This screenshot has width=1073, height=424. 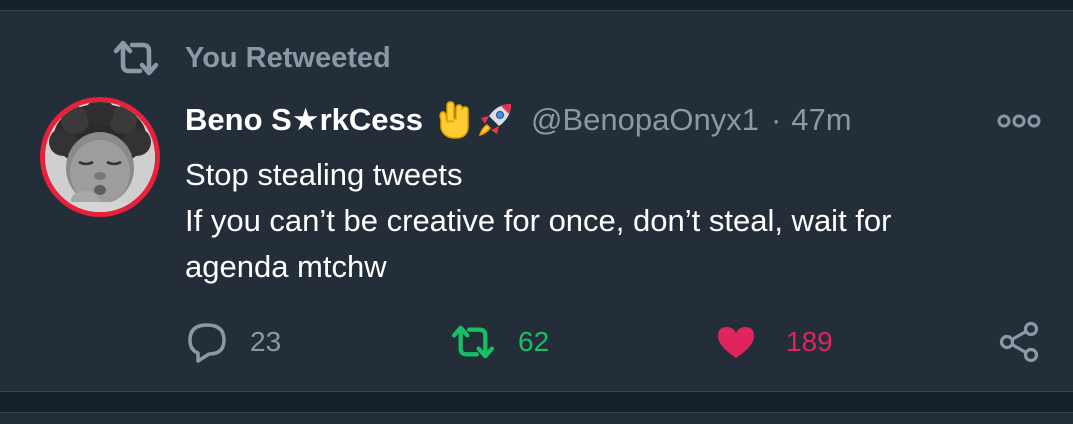 What do you see at coordinates (207, 343) in the screenshot?
I see `reply-icon` at bounding box center [207, 343].